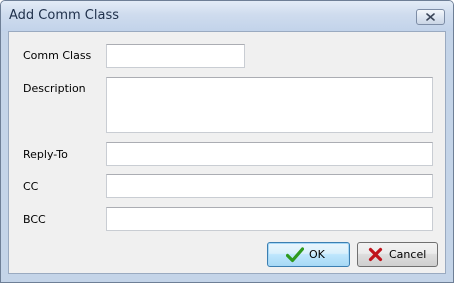  I want to click on cancel-button: Cancel, so click(397, 254).